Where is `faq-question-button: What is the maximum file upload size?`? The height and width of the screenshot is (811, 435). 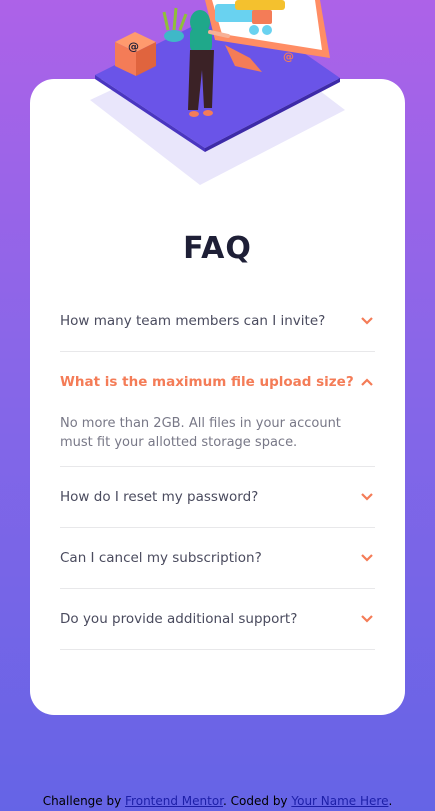
faq-question-button: What is the maximum file upload size? is located at coordinates (217, 382).